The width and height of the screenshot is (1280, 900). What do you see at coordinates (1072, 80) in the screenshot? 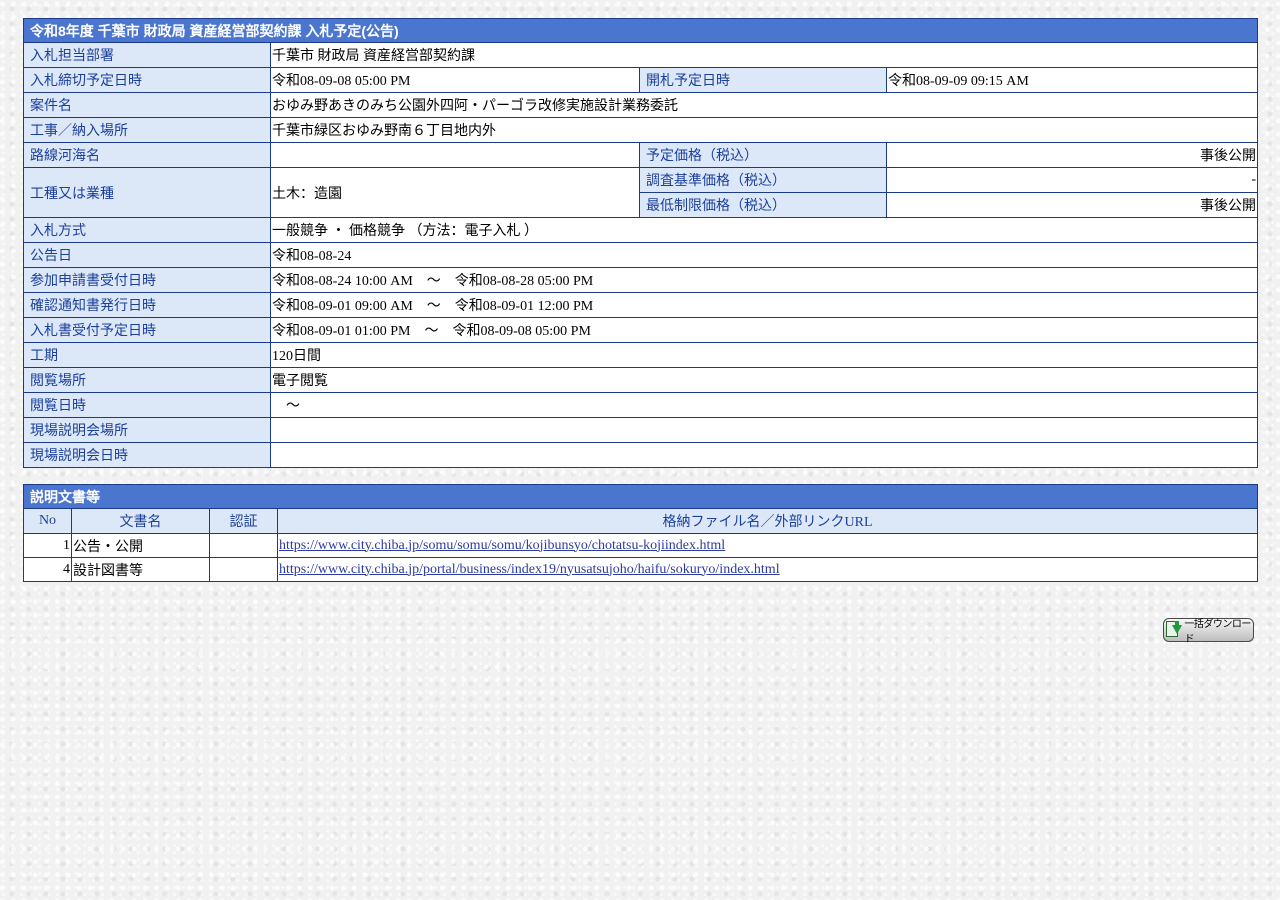
I see `opening-value: 令和08-09-09 09:15 AM` at bounding box center [1072, 80].